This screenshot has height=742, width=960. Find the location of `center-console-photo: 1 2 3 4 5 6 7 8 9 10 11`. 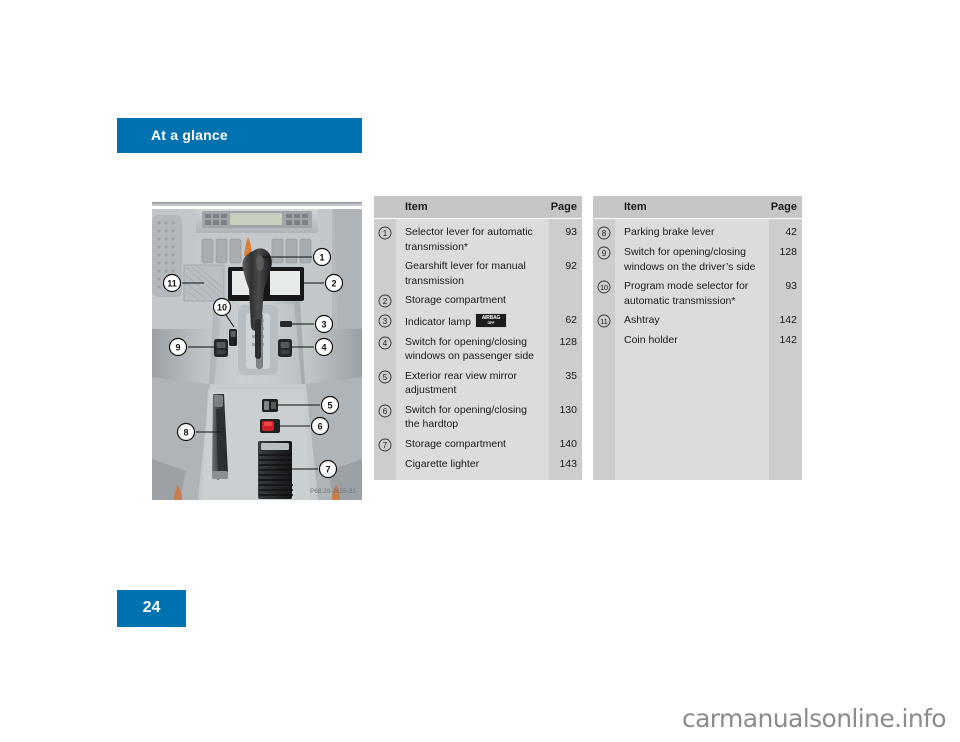

center-console-photo: 1 2 3 4 5 6 7 8 9 10 11 is located at coordinates (257, 354).